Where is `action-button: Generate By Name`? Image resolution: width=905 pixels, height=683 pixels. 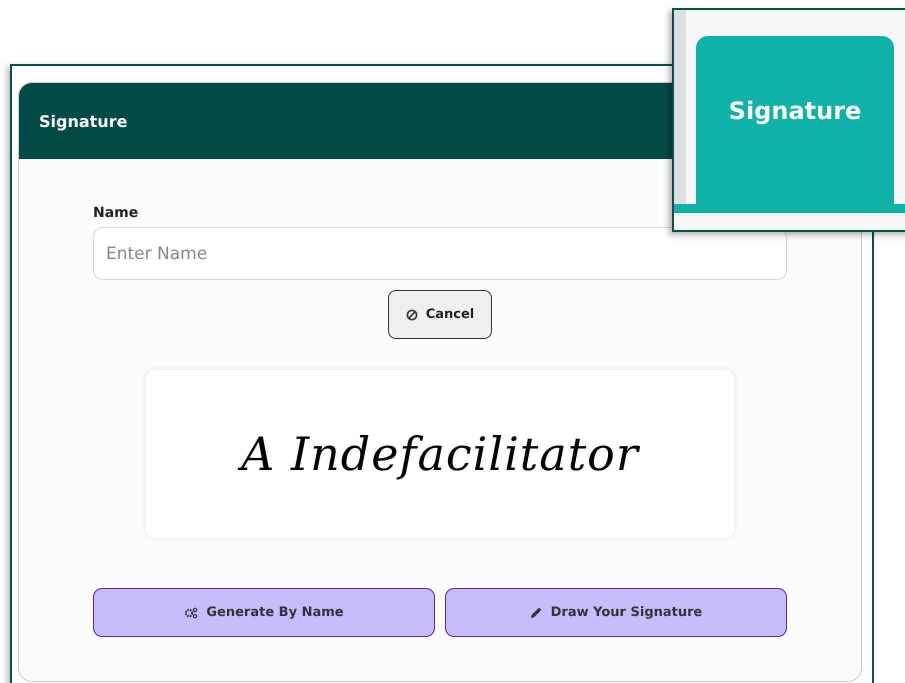
action-button: Generate By Name is located at coordinates (264, 612).